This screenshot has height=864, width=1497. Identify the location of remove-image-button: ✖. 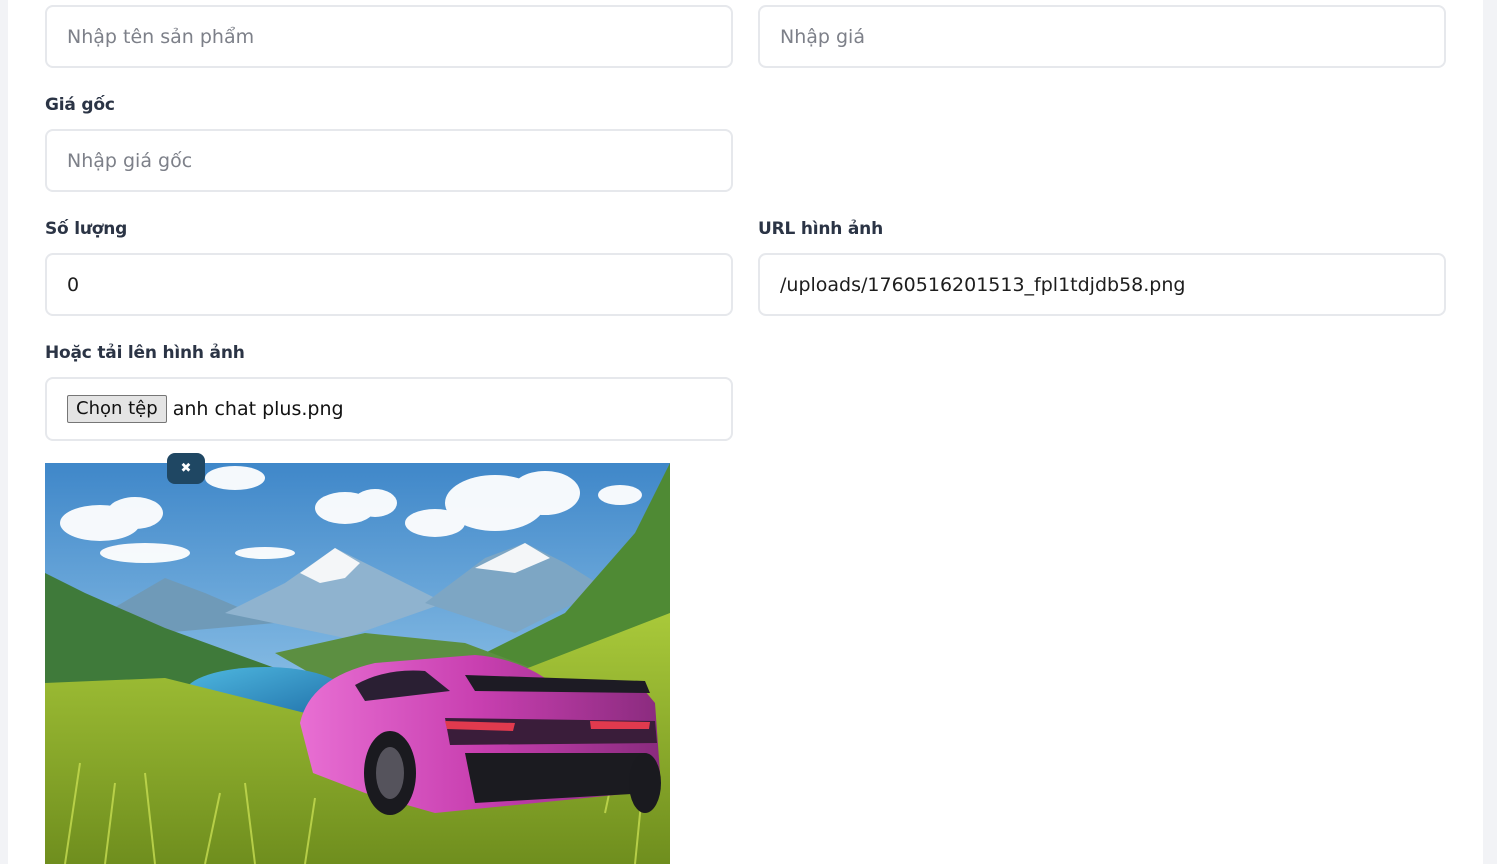
(186, 468).